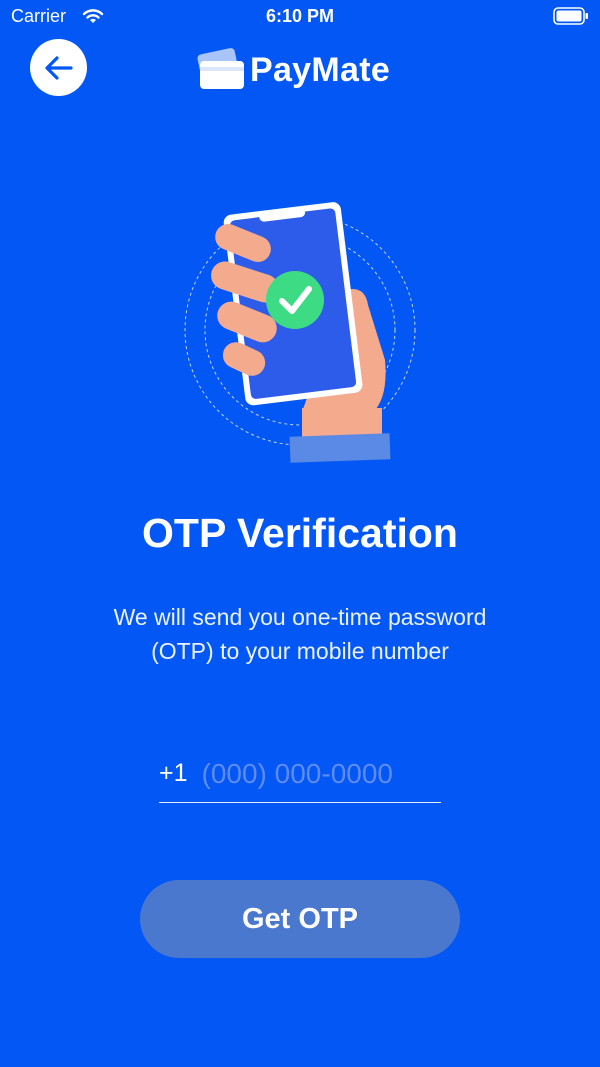 Image resolution: width=600 pixels, height=1067 pixels. What do you see at coordinates (300, 617) in the screenshot?
I see `subtitle-line-1: We will send you one-time password` at bounding box center [300, 617].